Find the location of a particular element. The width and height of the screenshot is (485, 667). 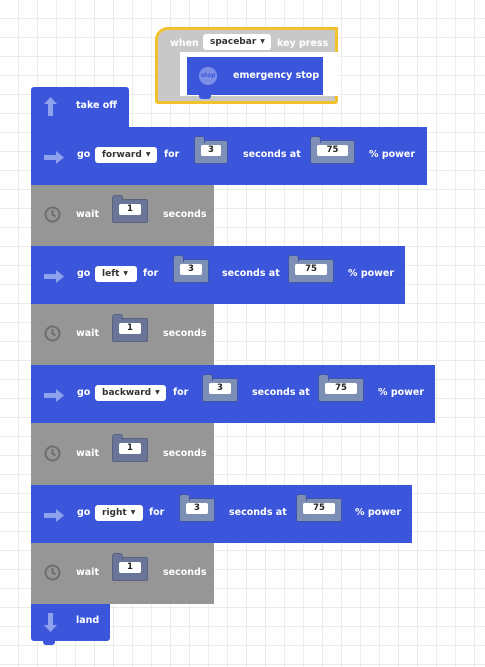

wait-block-1: wait 1 seconds is located at coordinates (122, 215).